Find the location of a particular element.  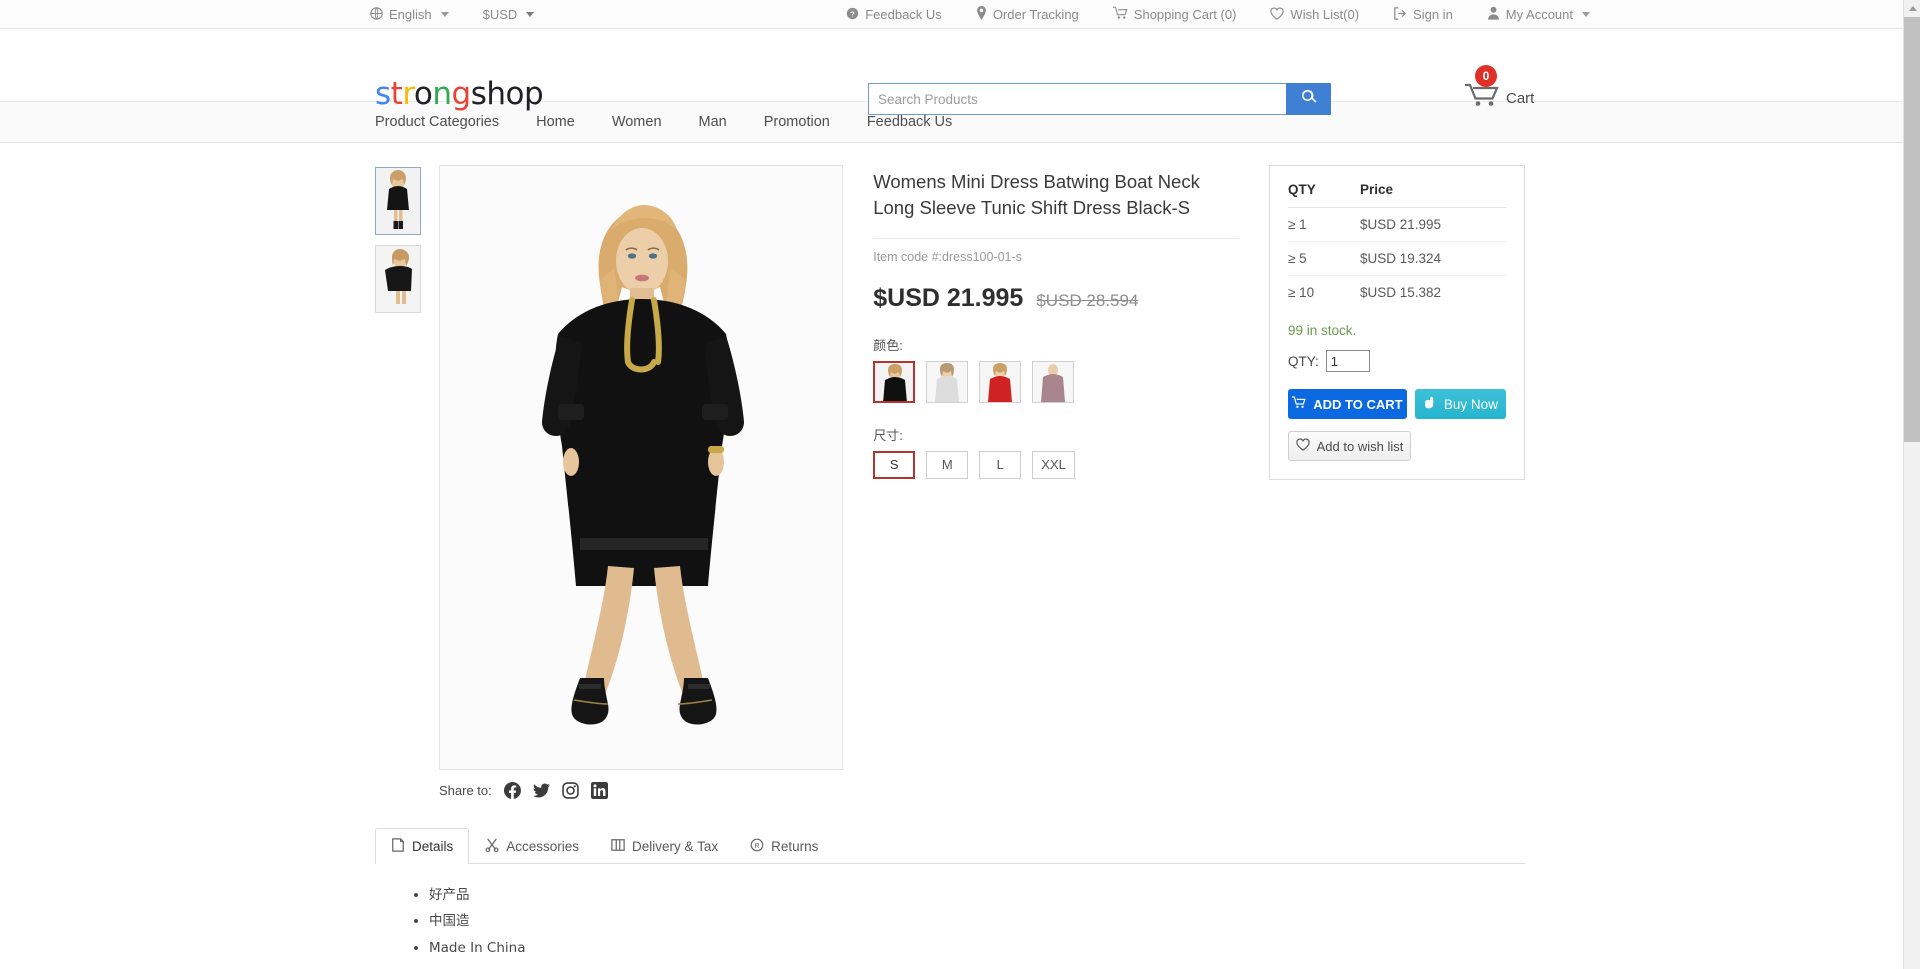

size-options: S M L XXL is located at coordinates (1056, 464).